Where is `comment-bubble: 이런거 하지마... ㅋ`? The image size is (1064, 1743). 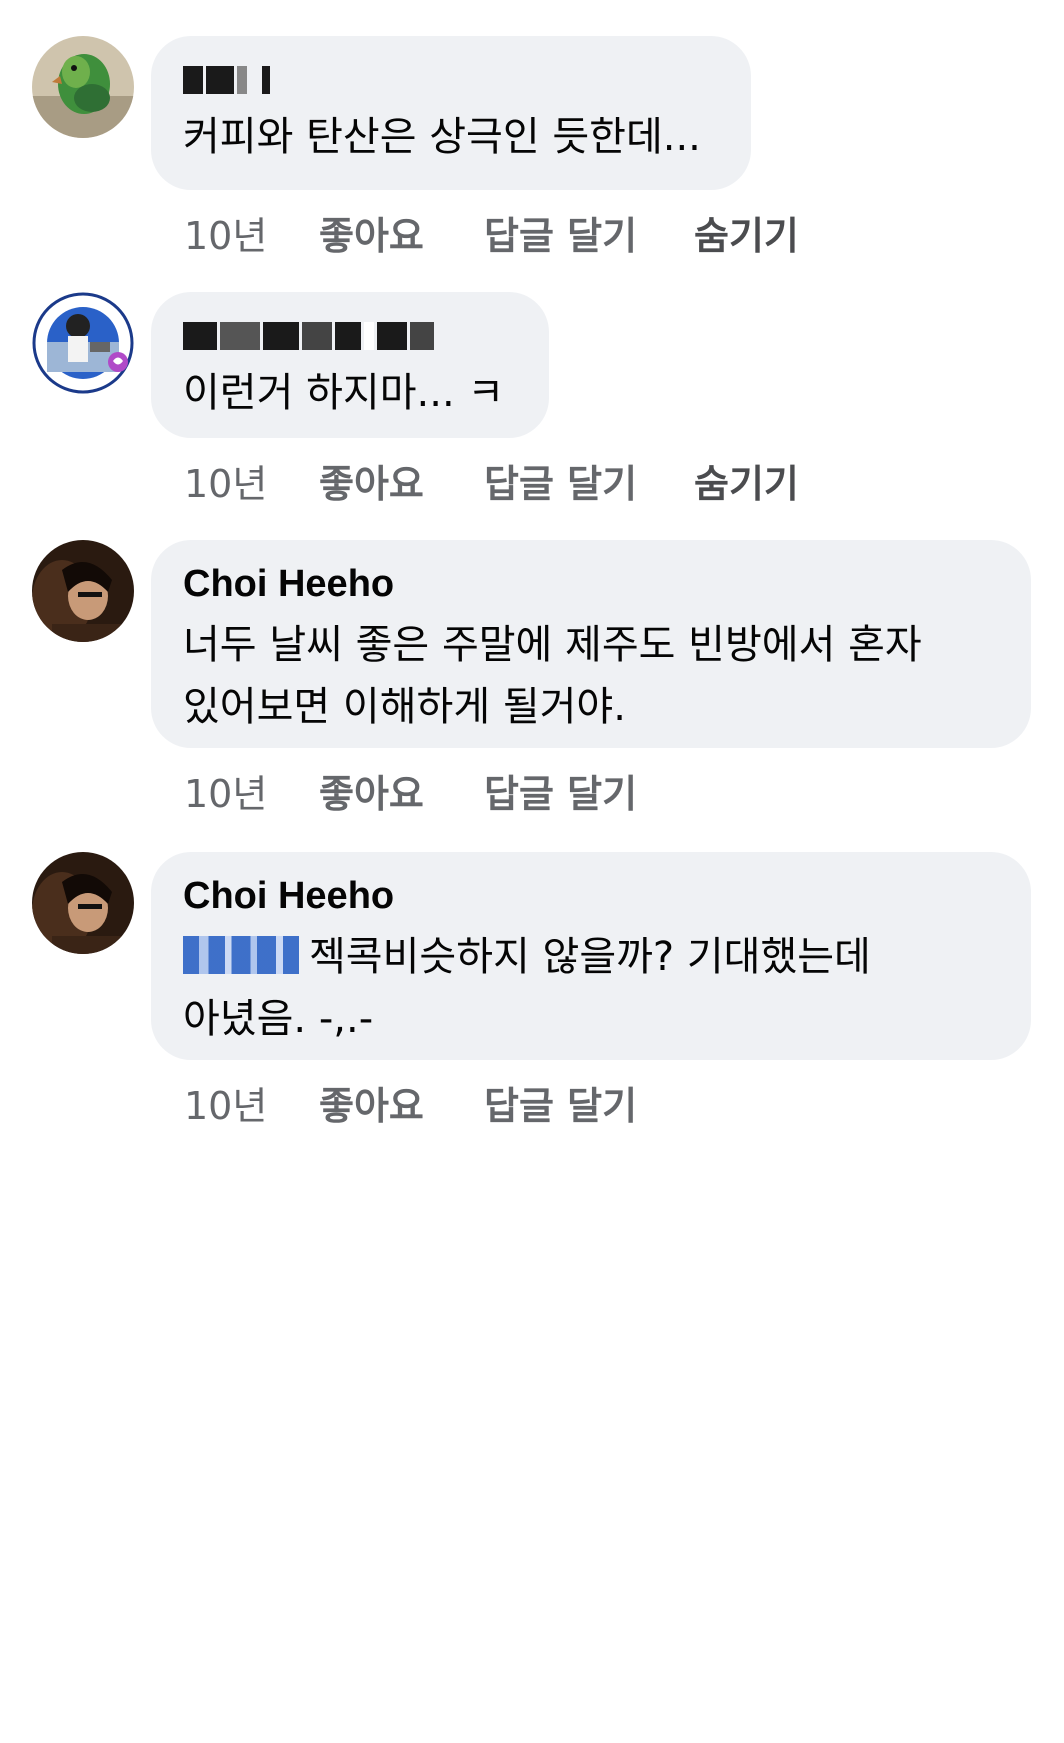 comment-bubble: 이런거 하지마... ㅋ is located at coordinates (350, 365).